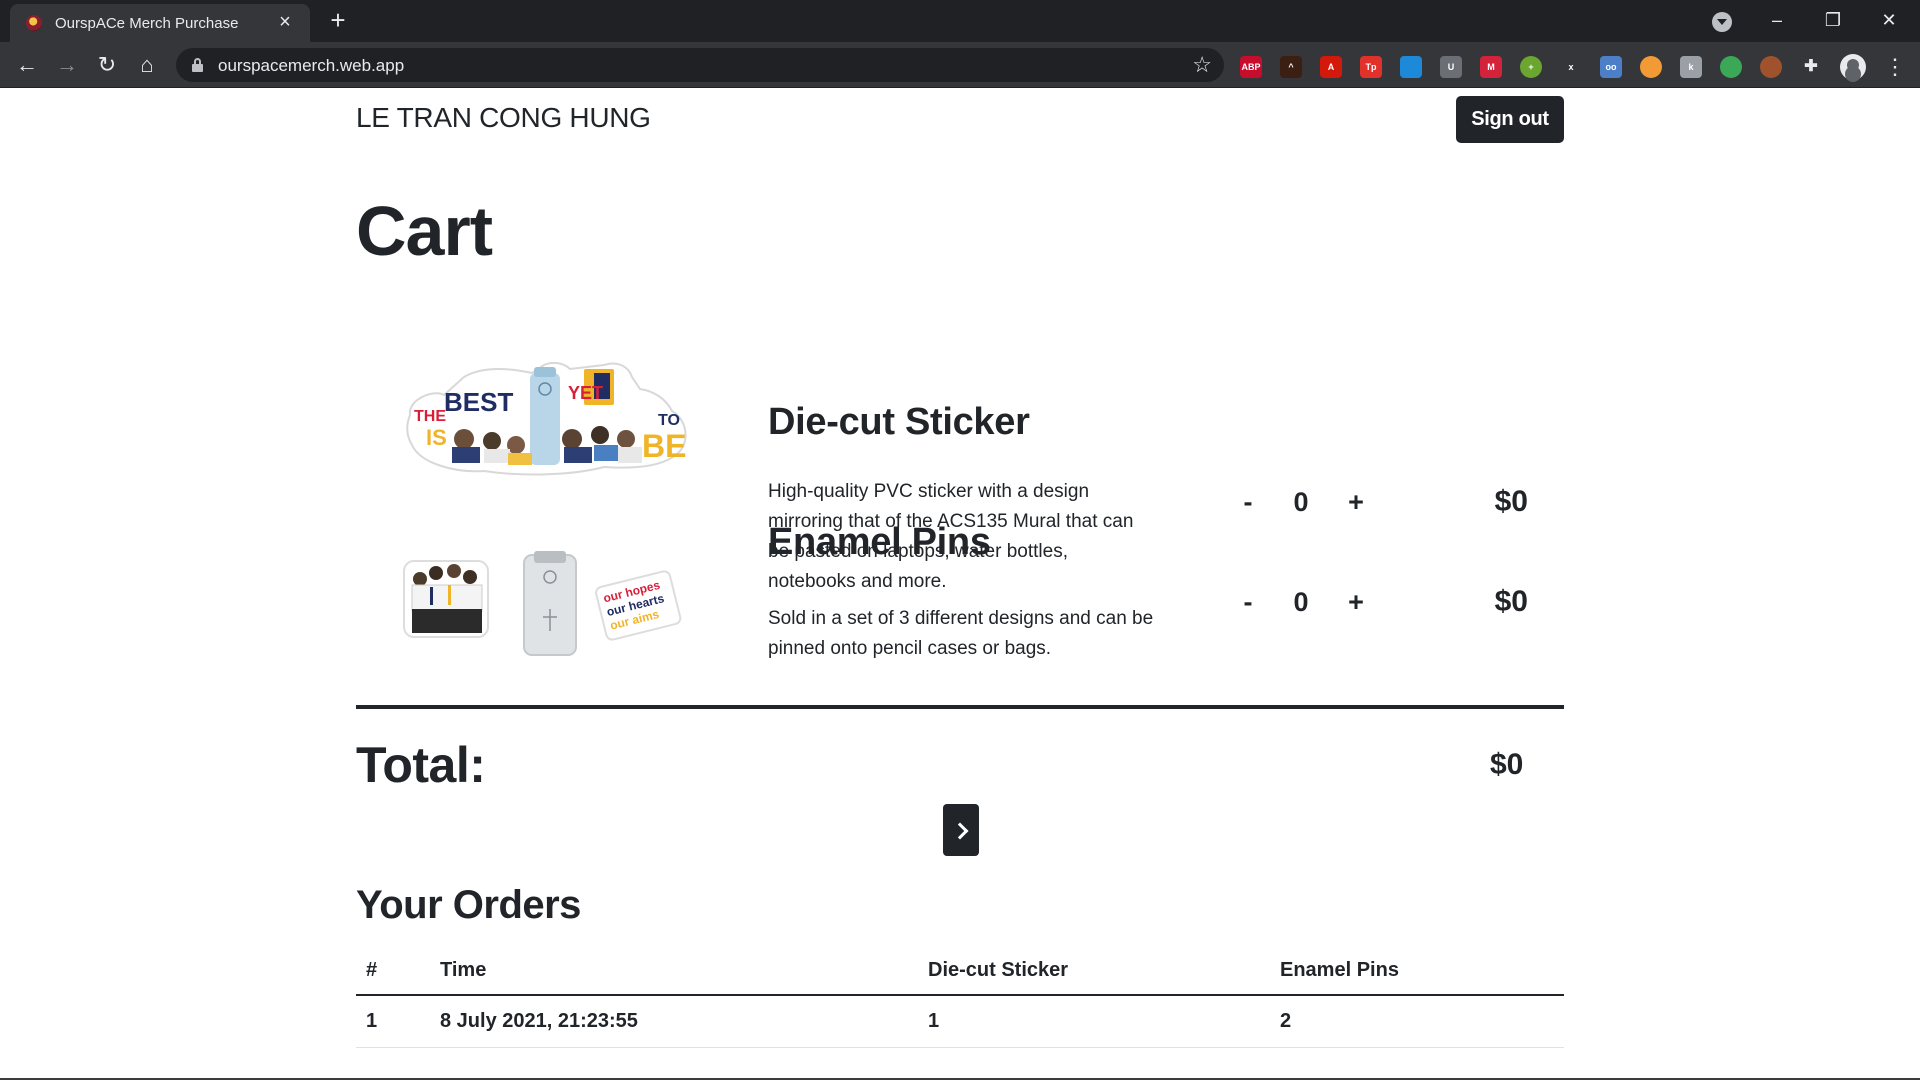 This screenshot has width=1920, height=1080. Describe the element at coordinates (1286, 1021) in the screenshot. I see `order-pins-count: 2` at that location.